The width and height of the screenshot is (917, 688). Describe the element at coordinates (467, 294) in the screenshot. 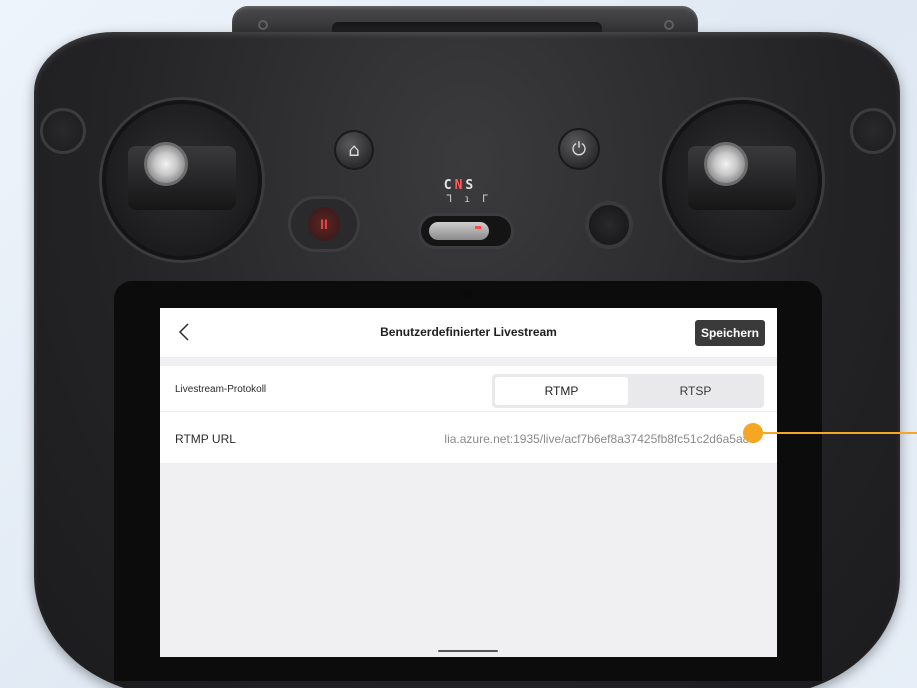

I see `front-sensor` at that location.